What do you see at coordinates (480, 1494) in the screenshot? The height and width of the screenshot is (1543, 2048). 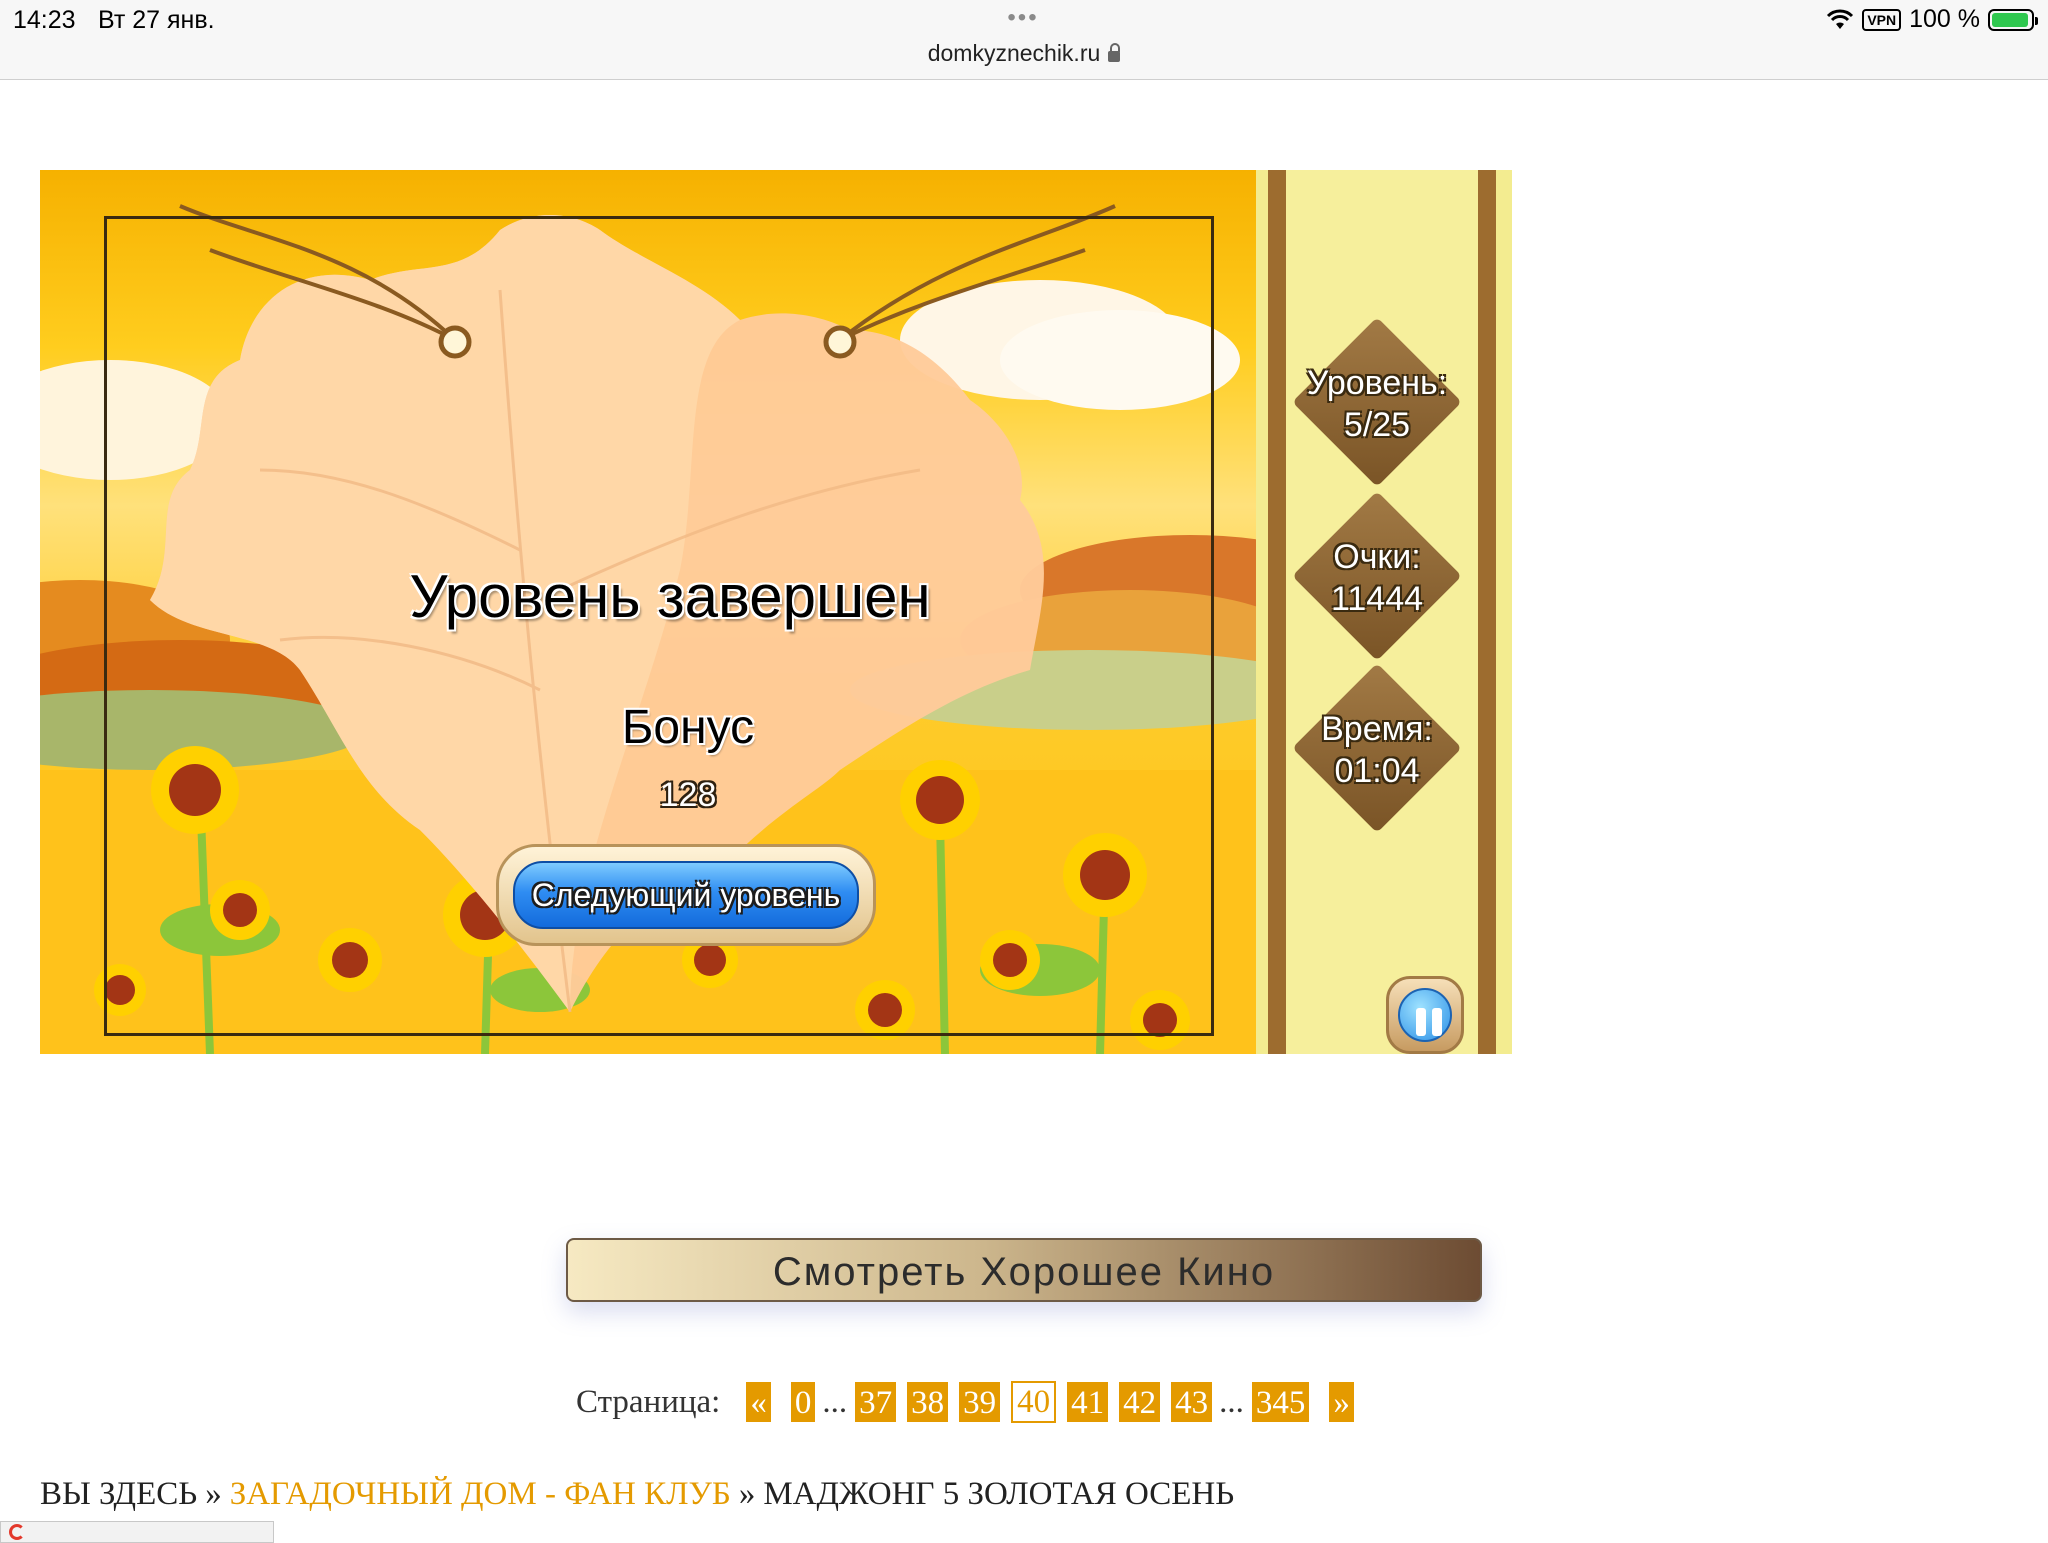 I see `breadcrumb-link: ЗАГАДОЧНЫЙ ДОМ - ФАН КЛУБ` at bounding box center [480, 1494].